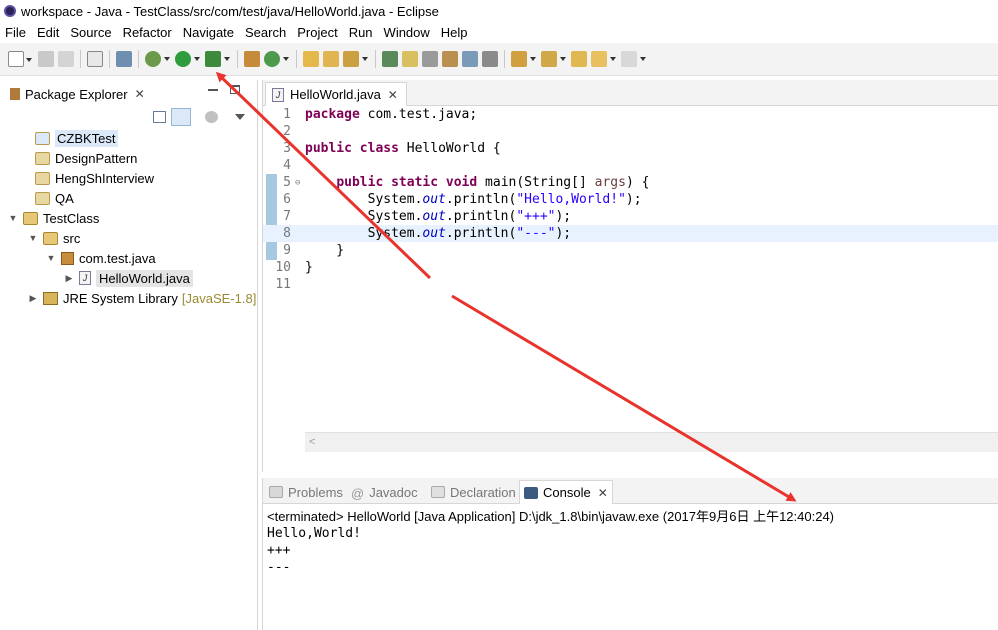 The height and width of the screenshot is (630, 998). What do you see at coordinates (109, 59) in the screenshot?
I see `toolbar-separator` at bounding box center [109, 59].